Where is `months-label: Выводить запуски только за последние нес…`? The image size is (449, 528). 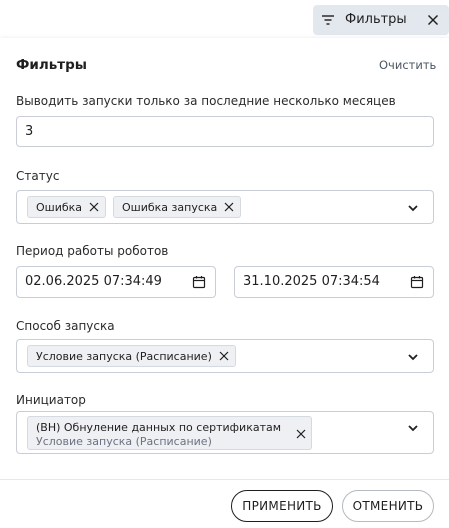 months-label: Выводить запуски только за последние нес… is located at coordinates (206, 101).